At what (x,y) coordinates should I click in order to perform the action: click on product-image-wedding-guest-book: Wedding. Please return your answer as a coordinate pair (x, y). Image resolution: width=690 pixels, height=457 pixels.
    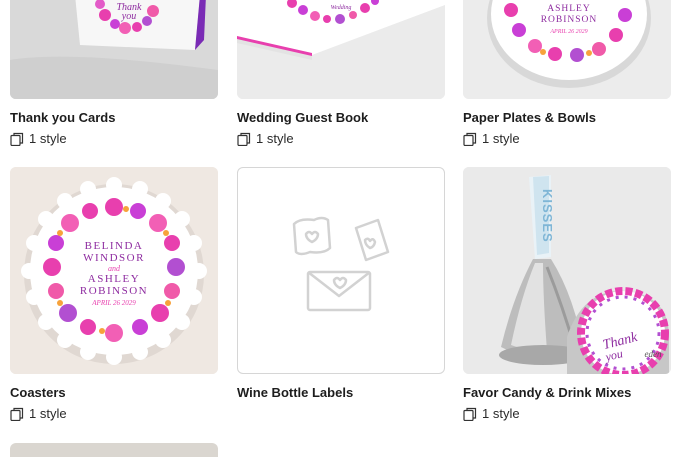
    Looking at the image, I should click on (341, 49).